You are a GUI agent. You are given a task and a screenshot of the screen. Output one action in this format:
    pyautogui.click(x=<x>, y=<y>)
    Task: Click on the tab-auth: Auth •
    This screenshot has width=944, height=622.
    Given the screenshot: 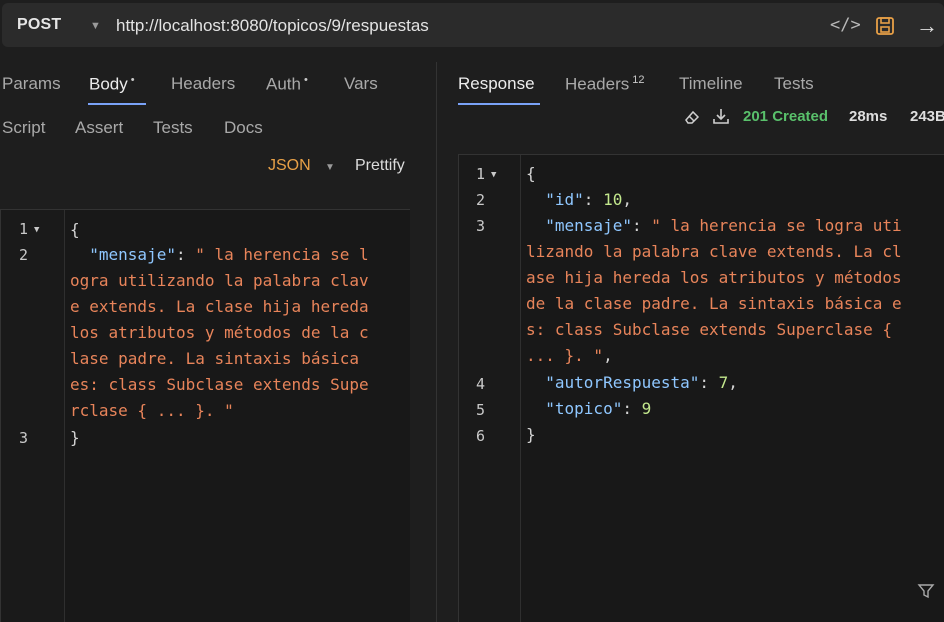 What is the action you would take?
    pyautogui.click(x=287, y=84)
    